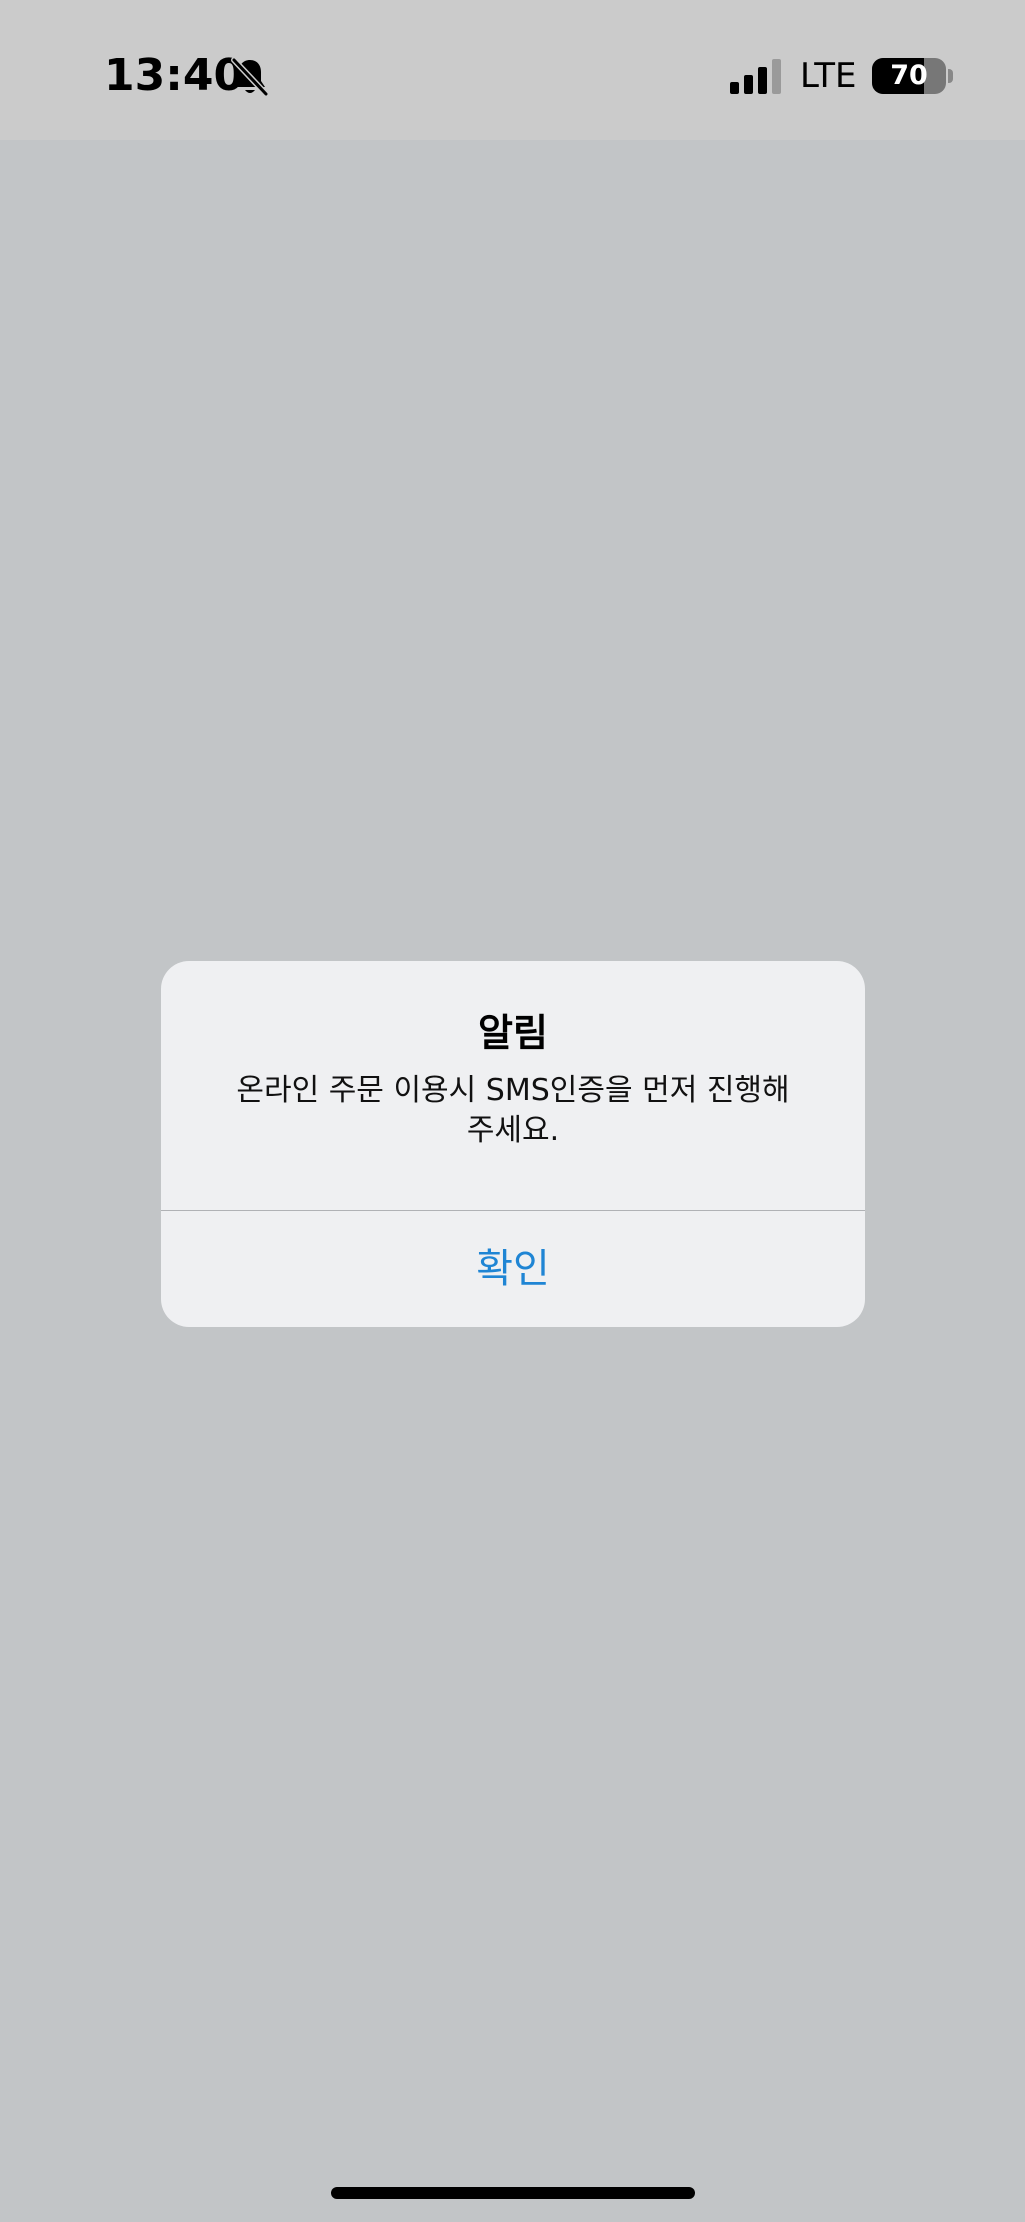  What do you see at coordinates (950, 76) in the screenshot?
I see `battery-cap` at bounding box center [950, 76].